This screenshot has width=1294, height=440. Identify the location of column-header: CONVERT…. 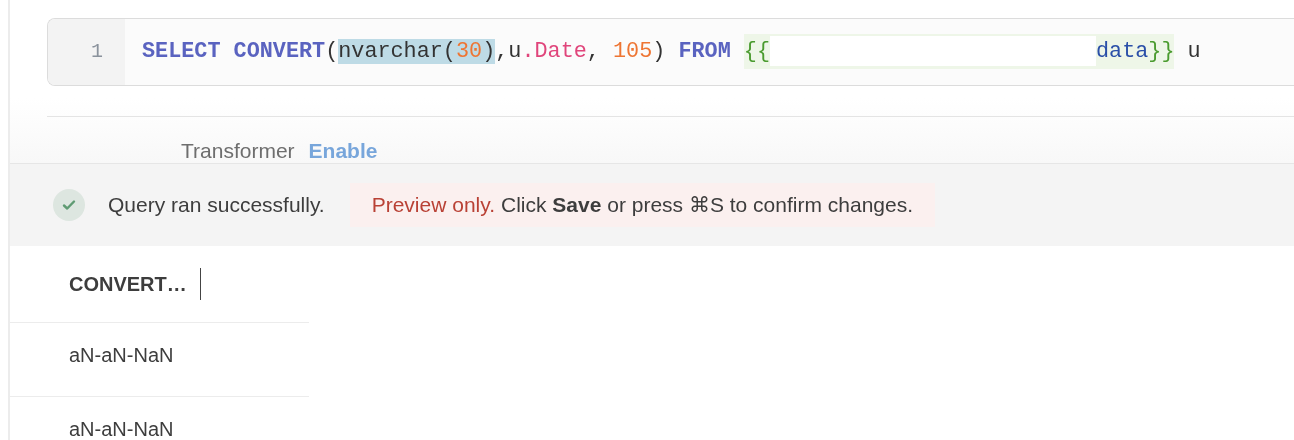
(128, 284).